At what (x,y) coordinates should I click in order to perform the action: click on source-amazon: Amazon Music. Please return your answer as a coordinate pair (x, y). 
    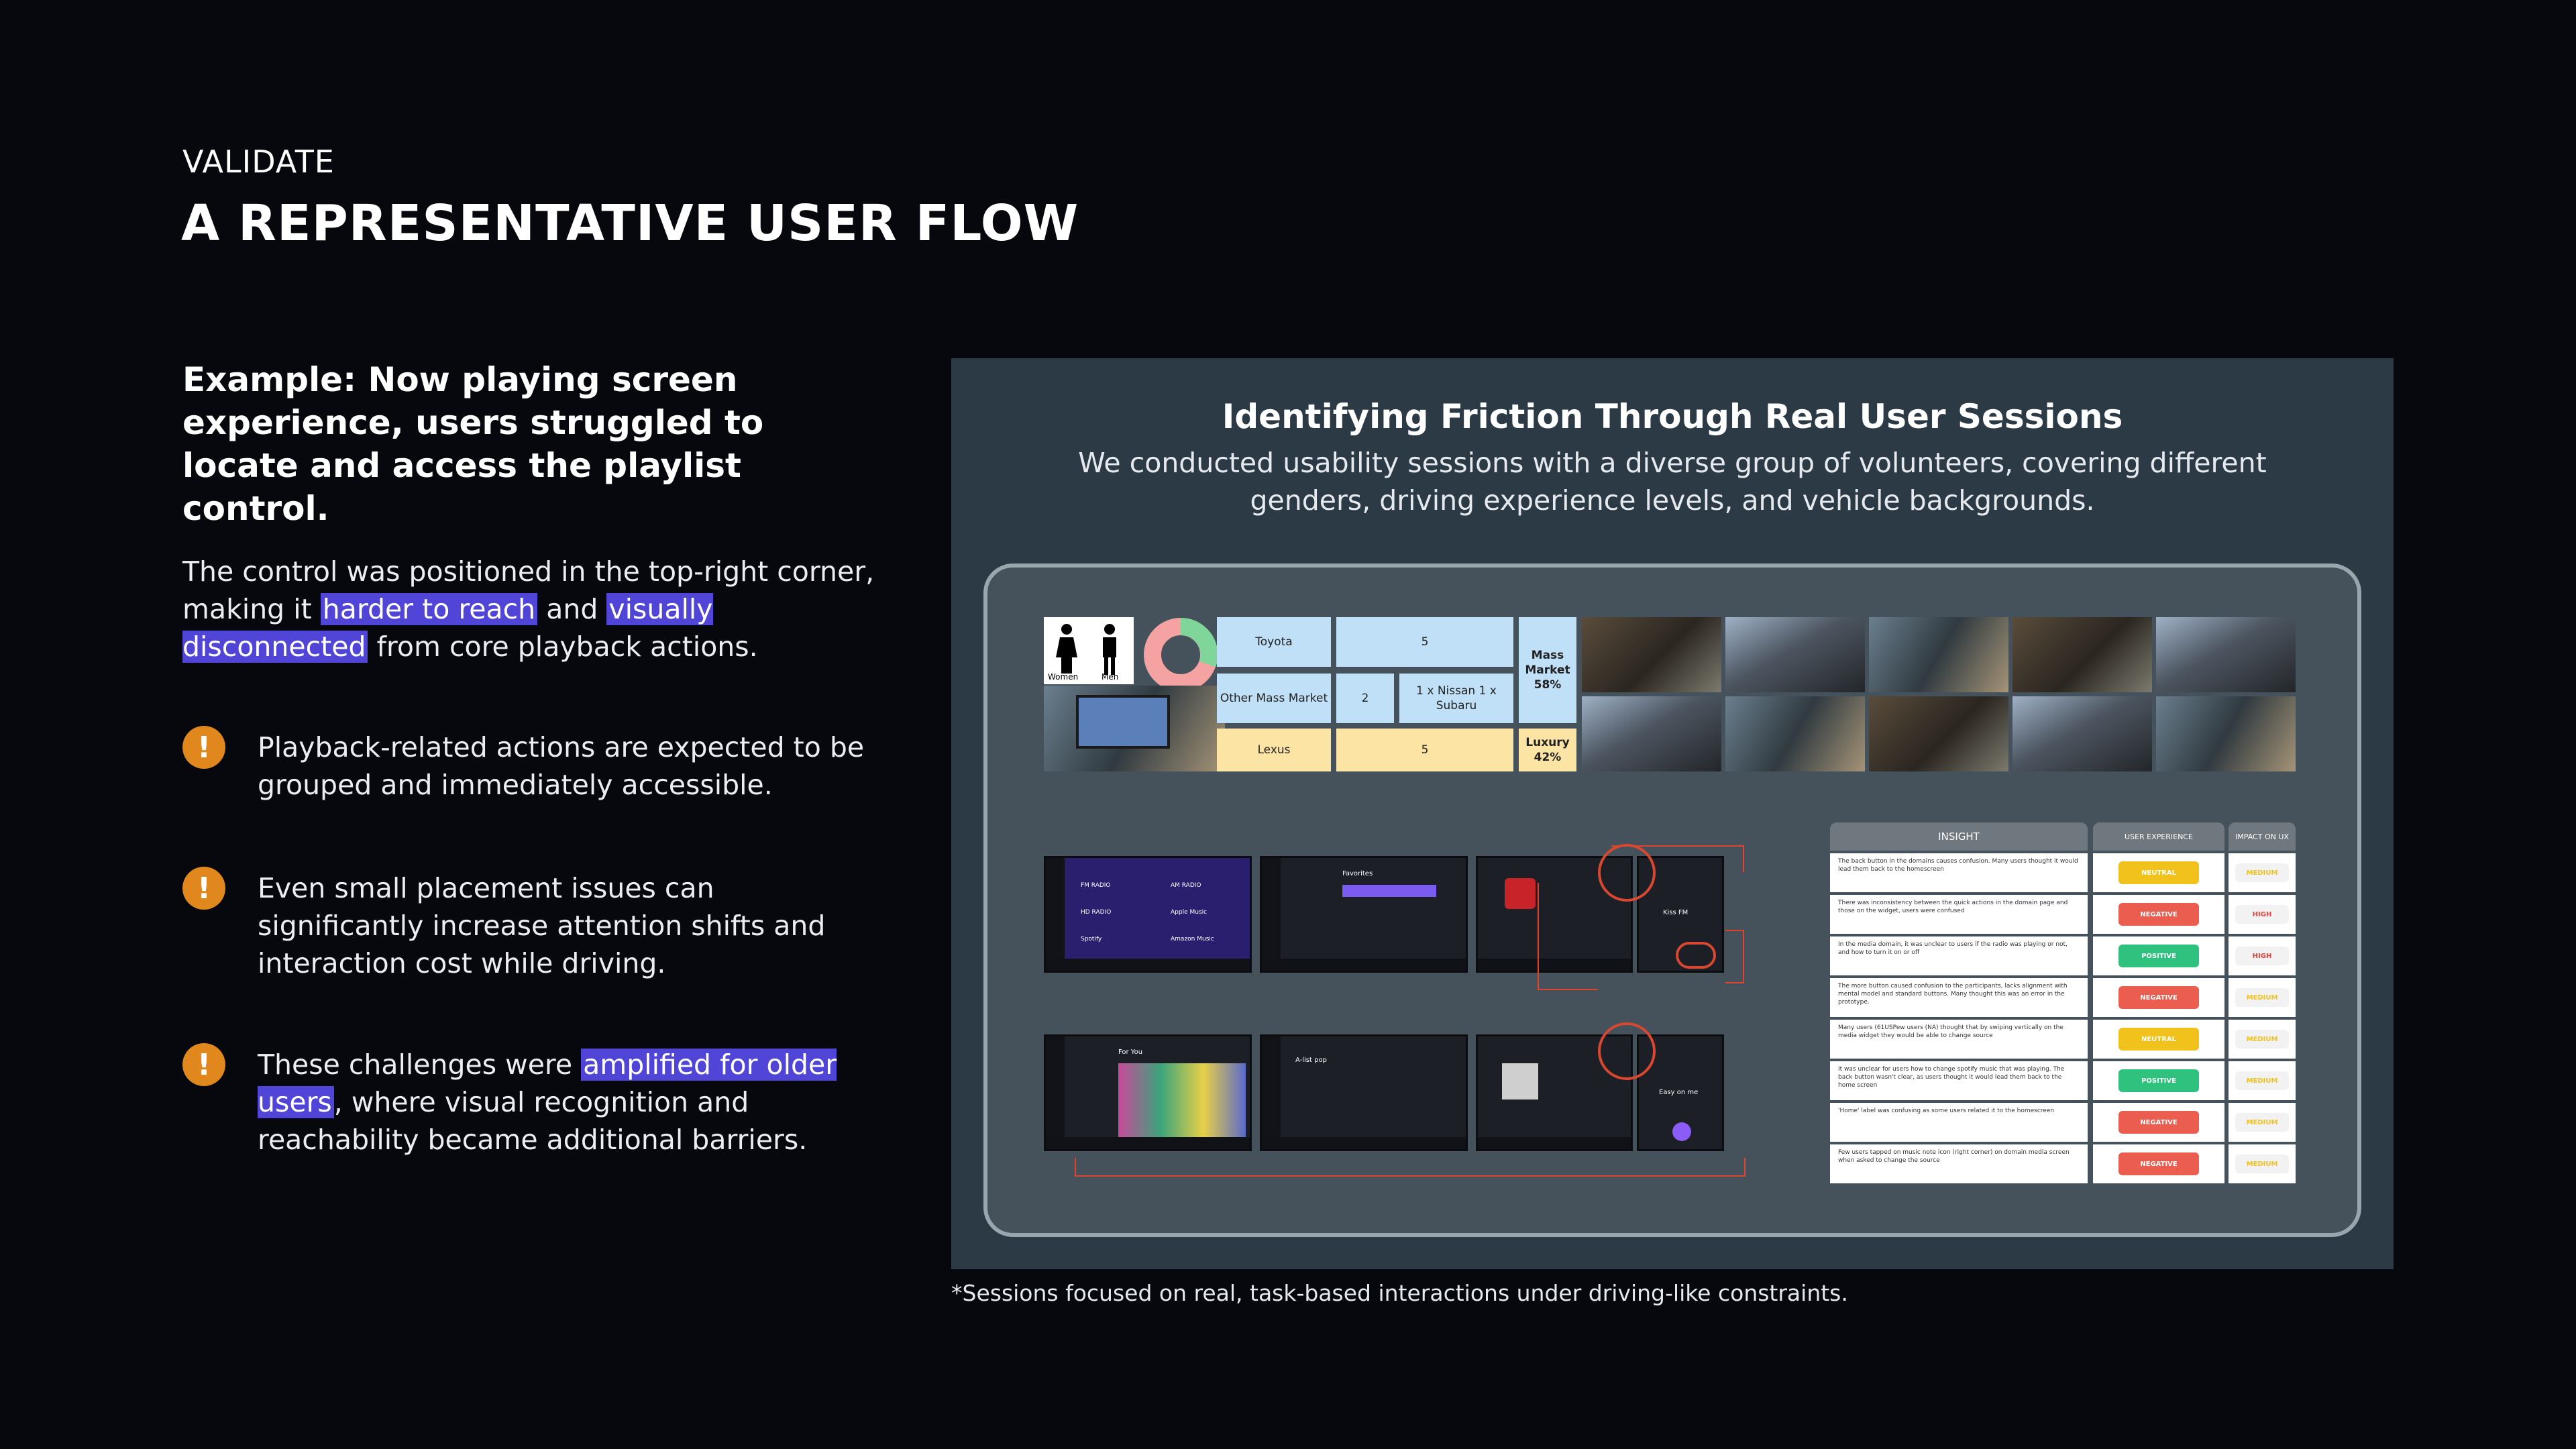
    Looking at the image, I should click on (1192, 939).